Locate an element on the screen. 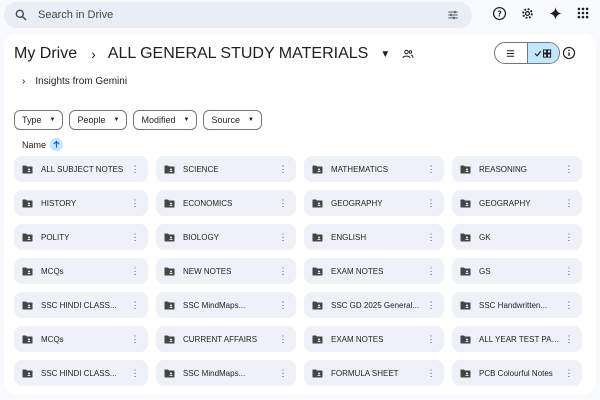 The image size is (600, 400). chevron-right-icon: › is located at coordinates (24, 81).